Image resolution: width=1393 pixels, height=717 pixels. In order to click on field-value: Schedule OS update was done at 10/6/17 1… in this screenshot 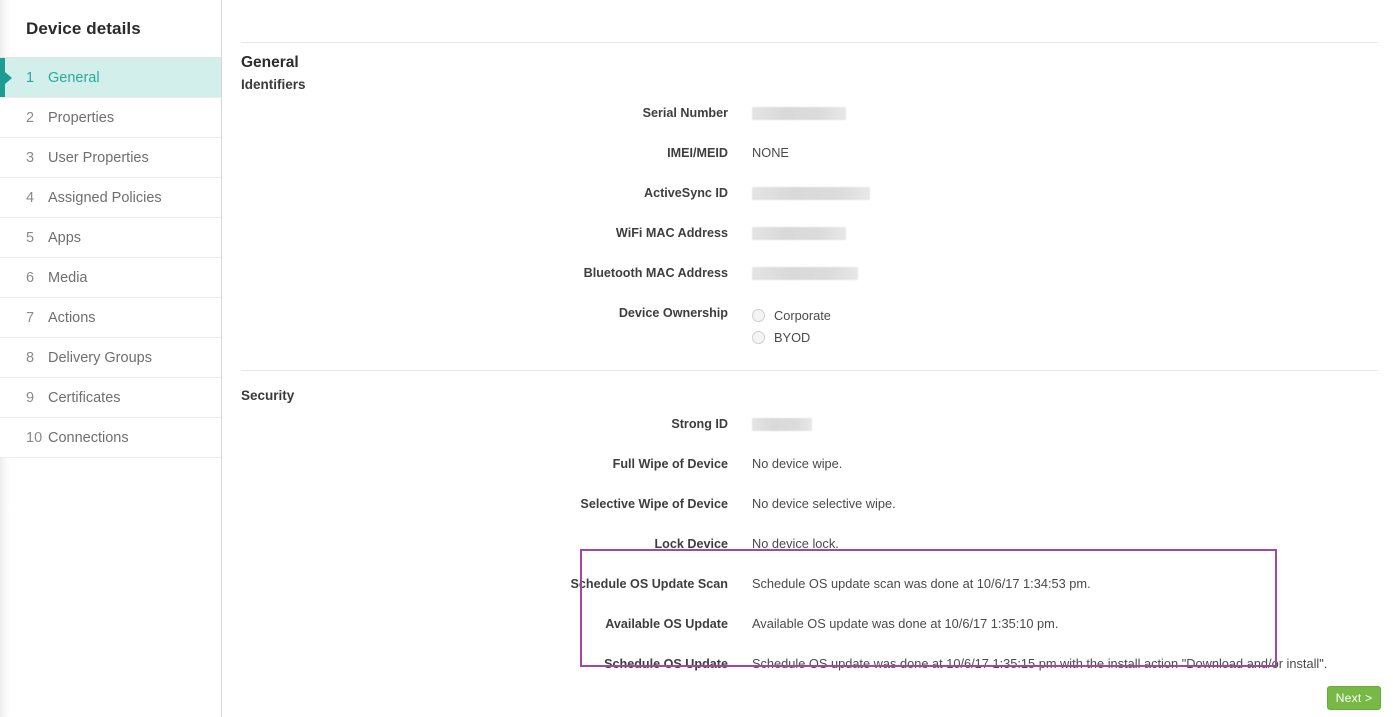, I will do `click(1040, 663)`.